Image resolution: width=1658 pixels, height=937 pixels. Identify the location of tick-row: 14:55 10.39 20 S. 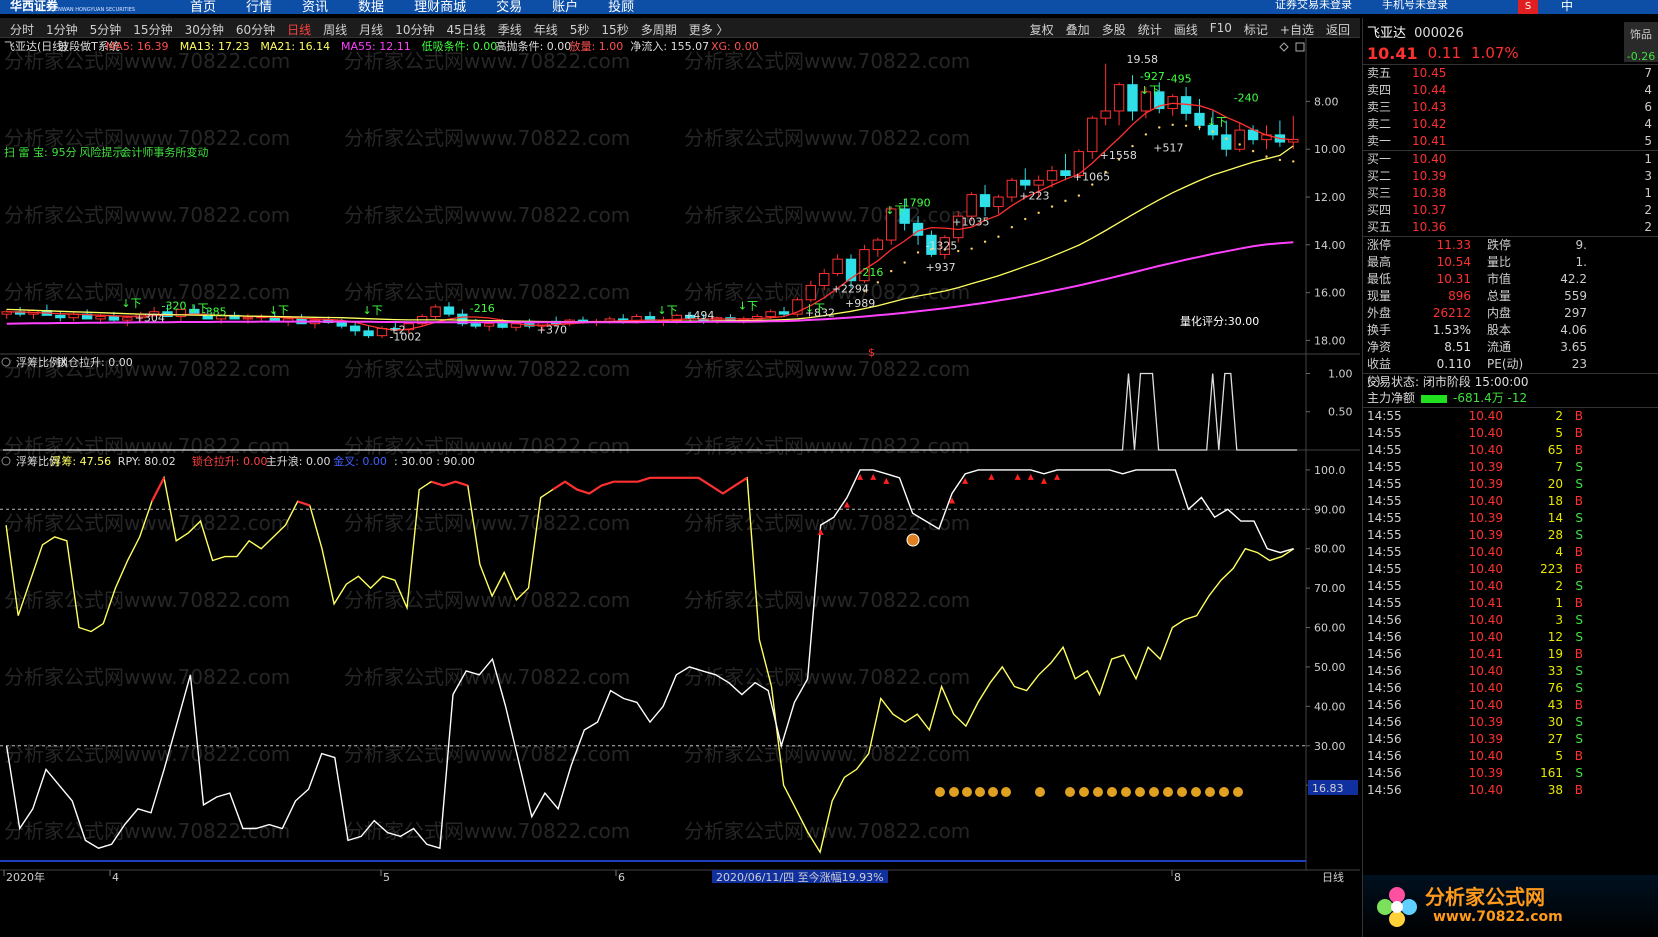
(1510, 484).